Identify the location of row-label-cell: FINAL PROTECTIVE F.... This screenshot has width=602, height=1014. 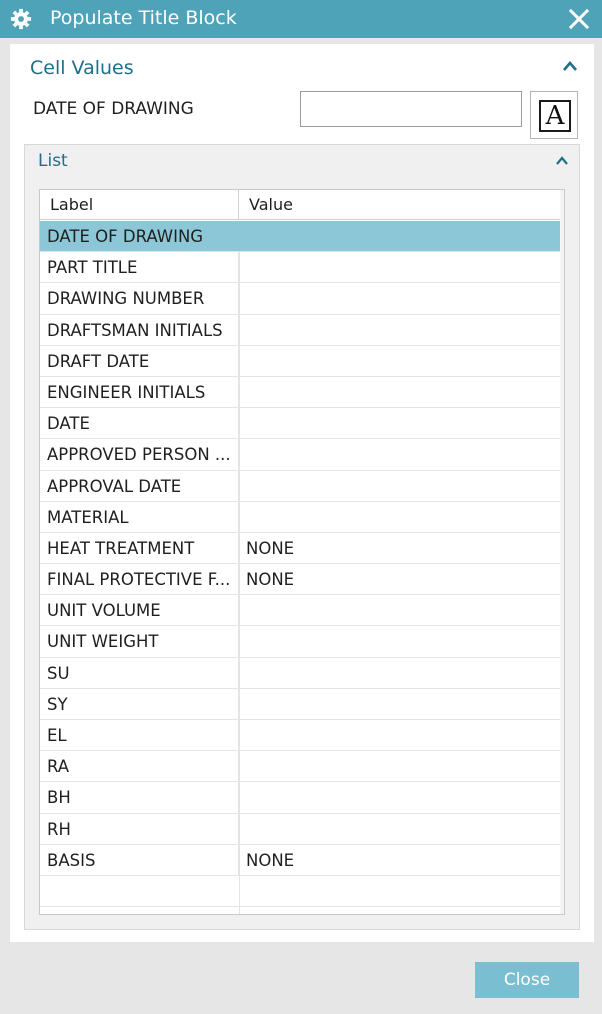
(139, 579).